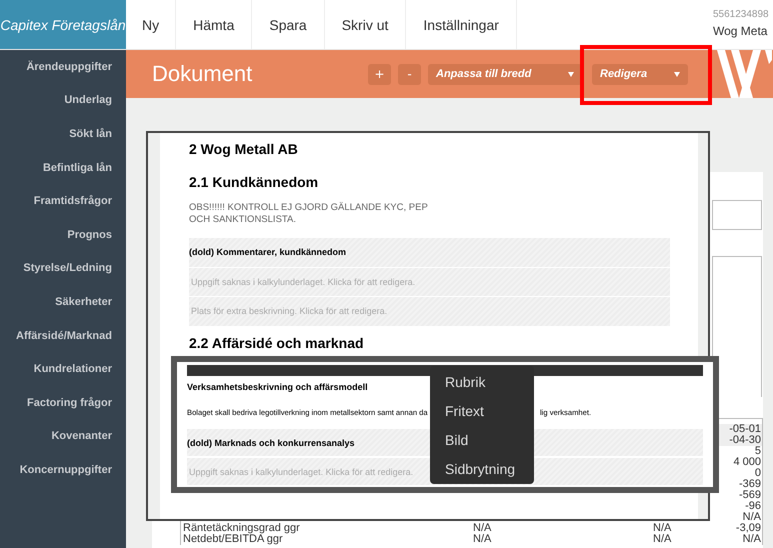 The image size is (773, 548). I want to click on table-cell-text: -05-01, so click(745, 429).